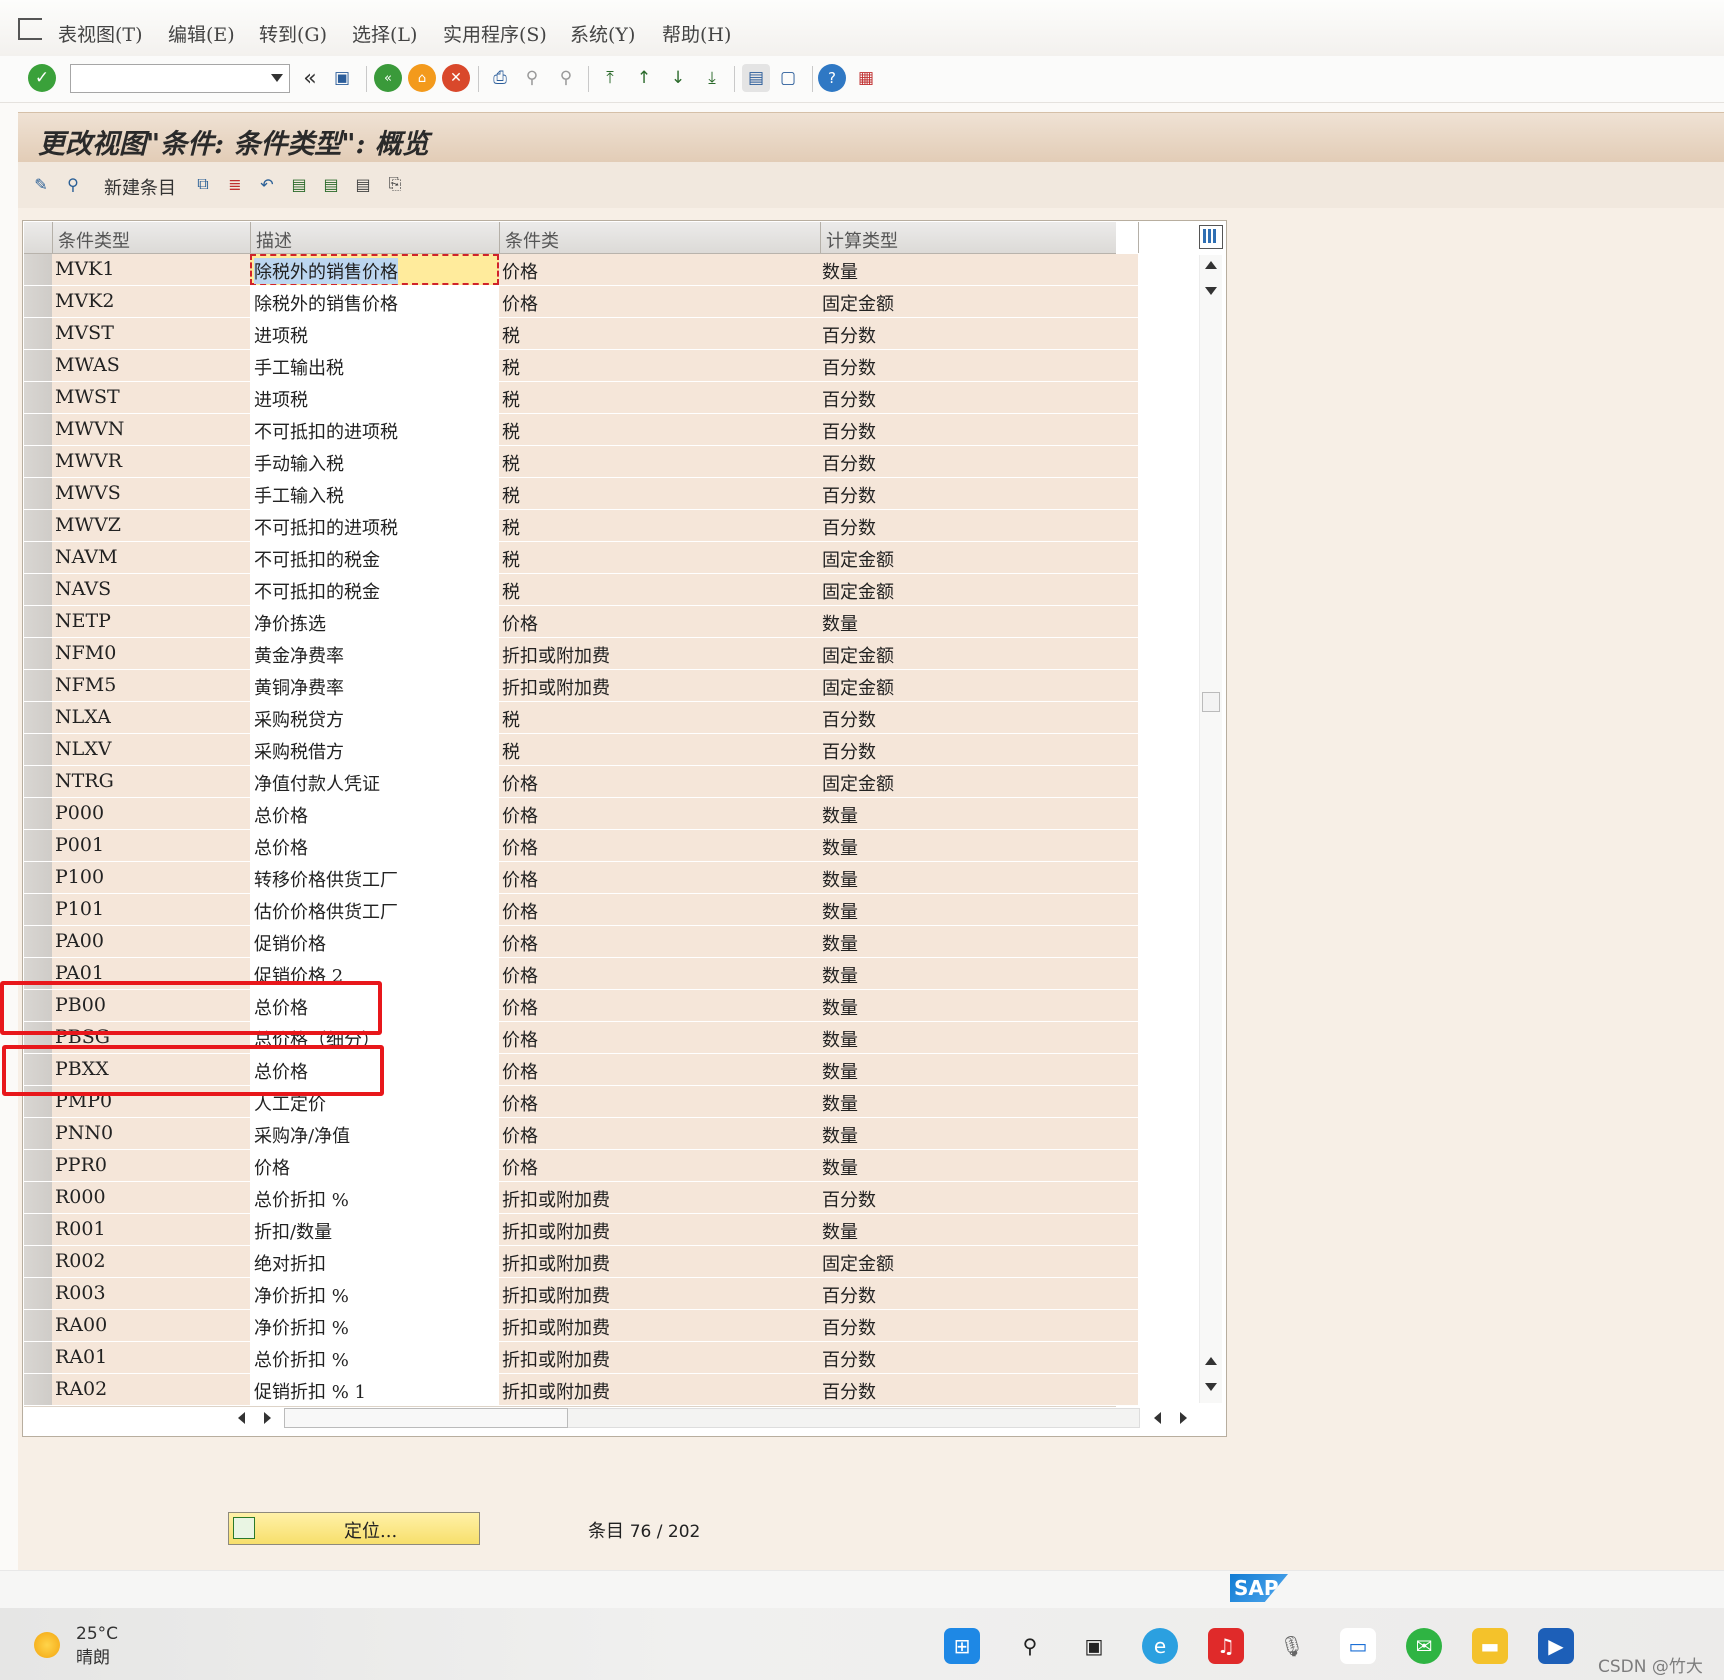 The height and width of the screenshot is (1680, 1724). I want to click on table-row: MWVN 不可抵扣的进项税 税 百分数, so click(581, 430).